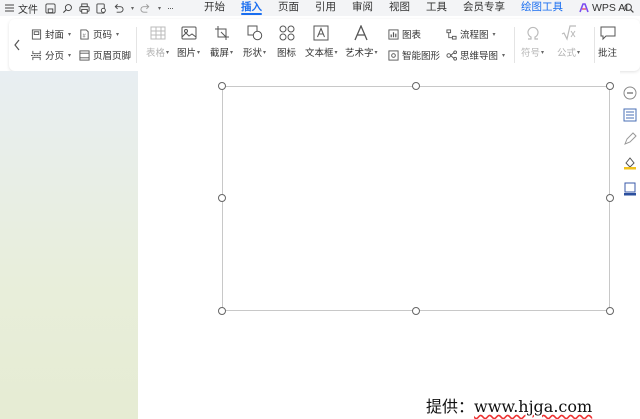 The width and height of the screenshot is (640, 419). I want to click on page-break-label: 分页, so click(55, 56).